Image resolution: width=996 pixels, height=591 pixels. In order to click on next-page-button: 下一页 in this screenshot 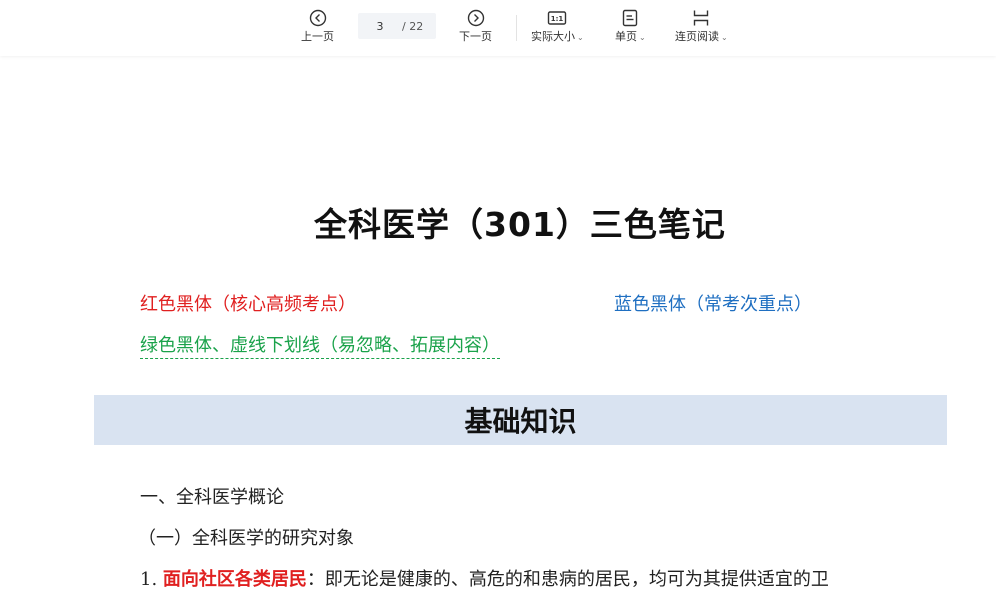, I will do `click(475, 26)`.